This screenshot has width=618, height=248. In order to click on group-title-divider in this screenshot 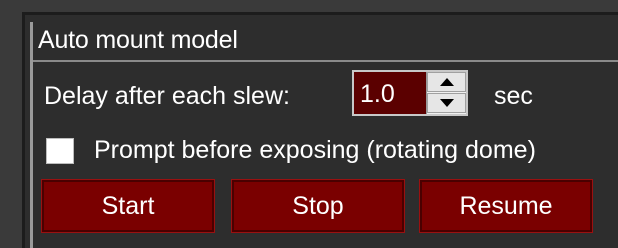, I will do `click(325, 61)`.